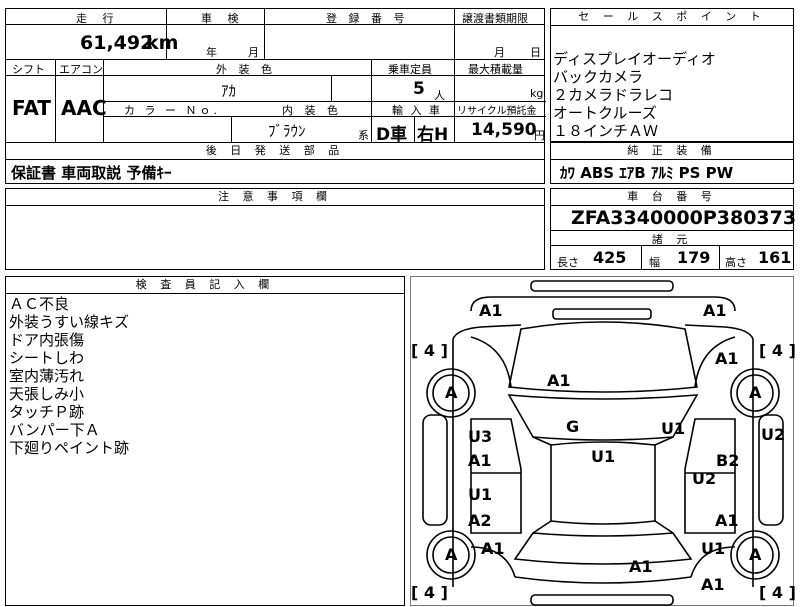 Image resolution: width=800 pixels, height=607 pixels. Describe the element at coordinates (704, 478) in the screenshot. I see `mark-u2-right-door: U2` at that location.